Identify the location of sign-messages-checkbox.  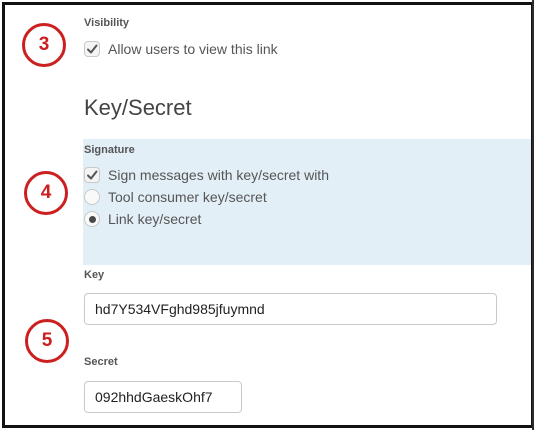
(92, 175).